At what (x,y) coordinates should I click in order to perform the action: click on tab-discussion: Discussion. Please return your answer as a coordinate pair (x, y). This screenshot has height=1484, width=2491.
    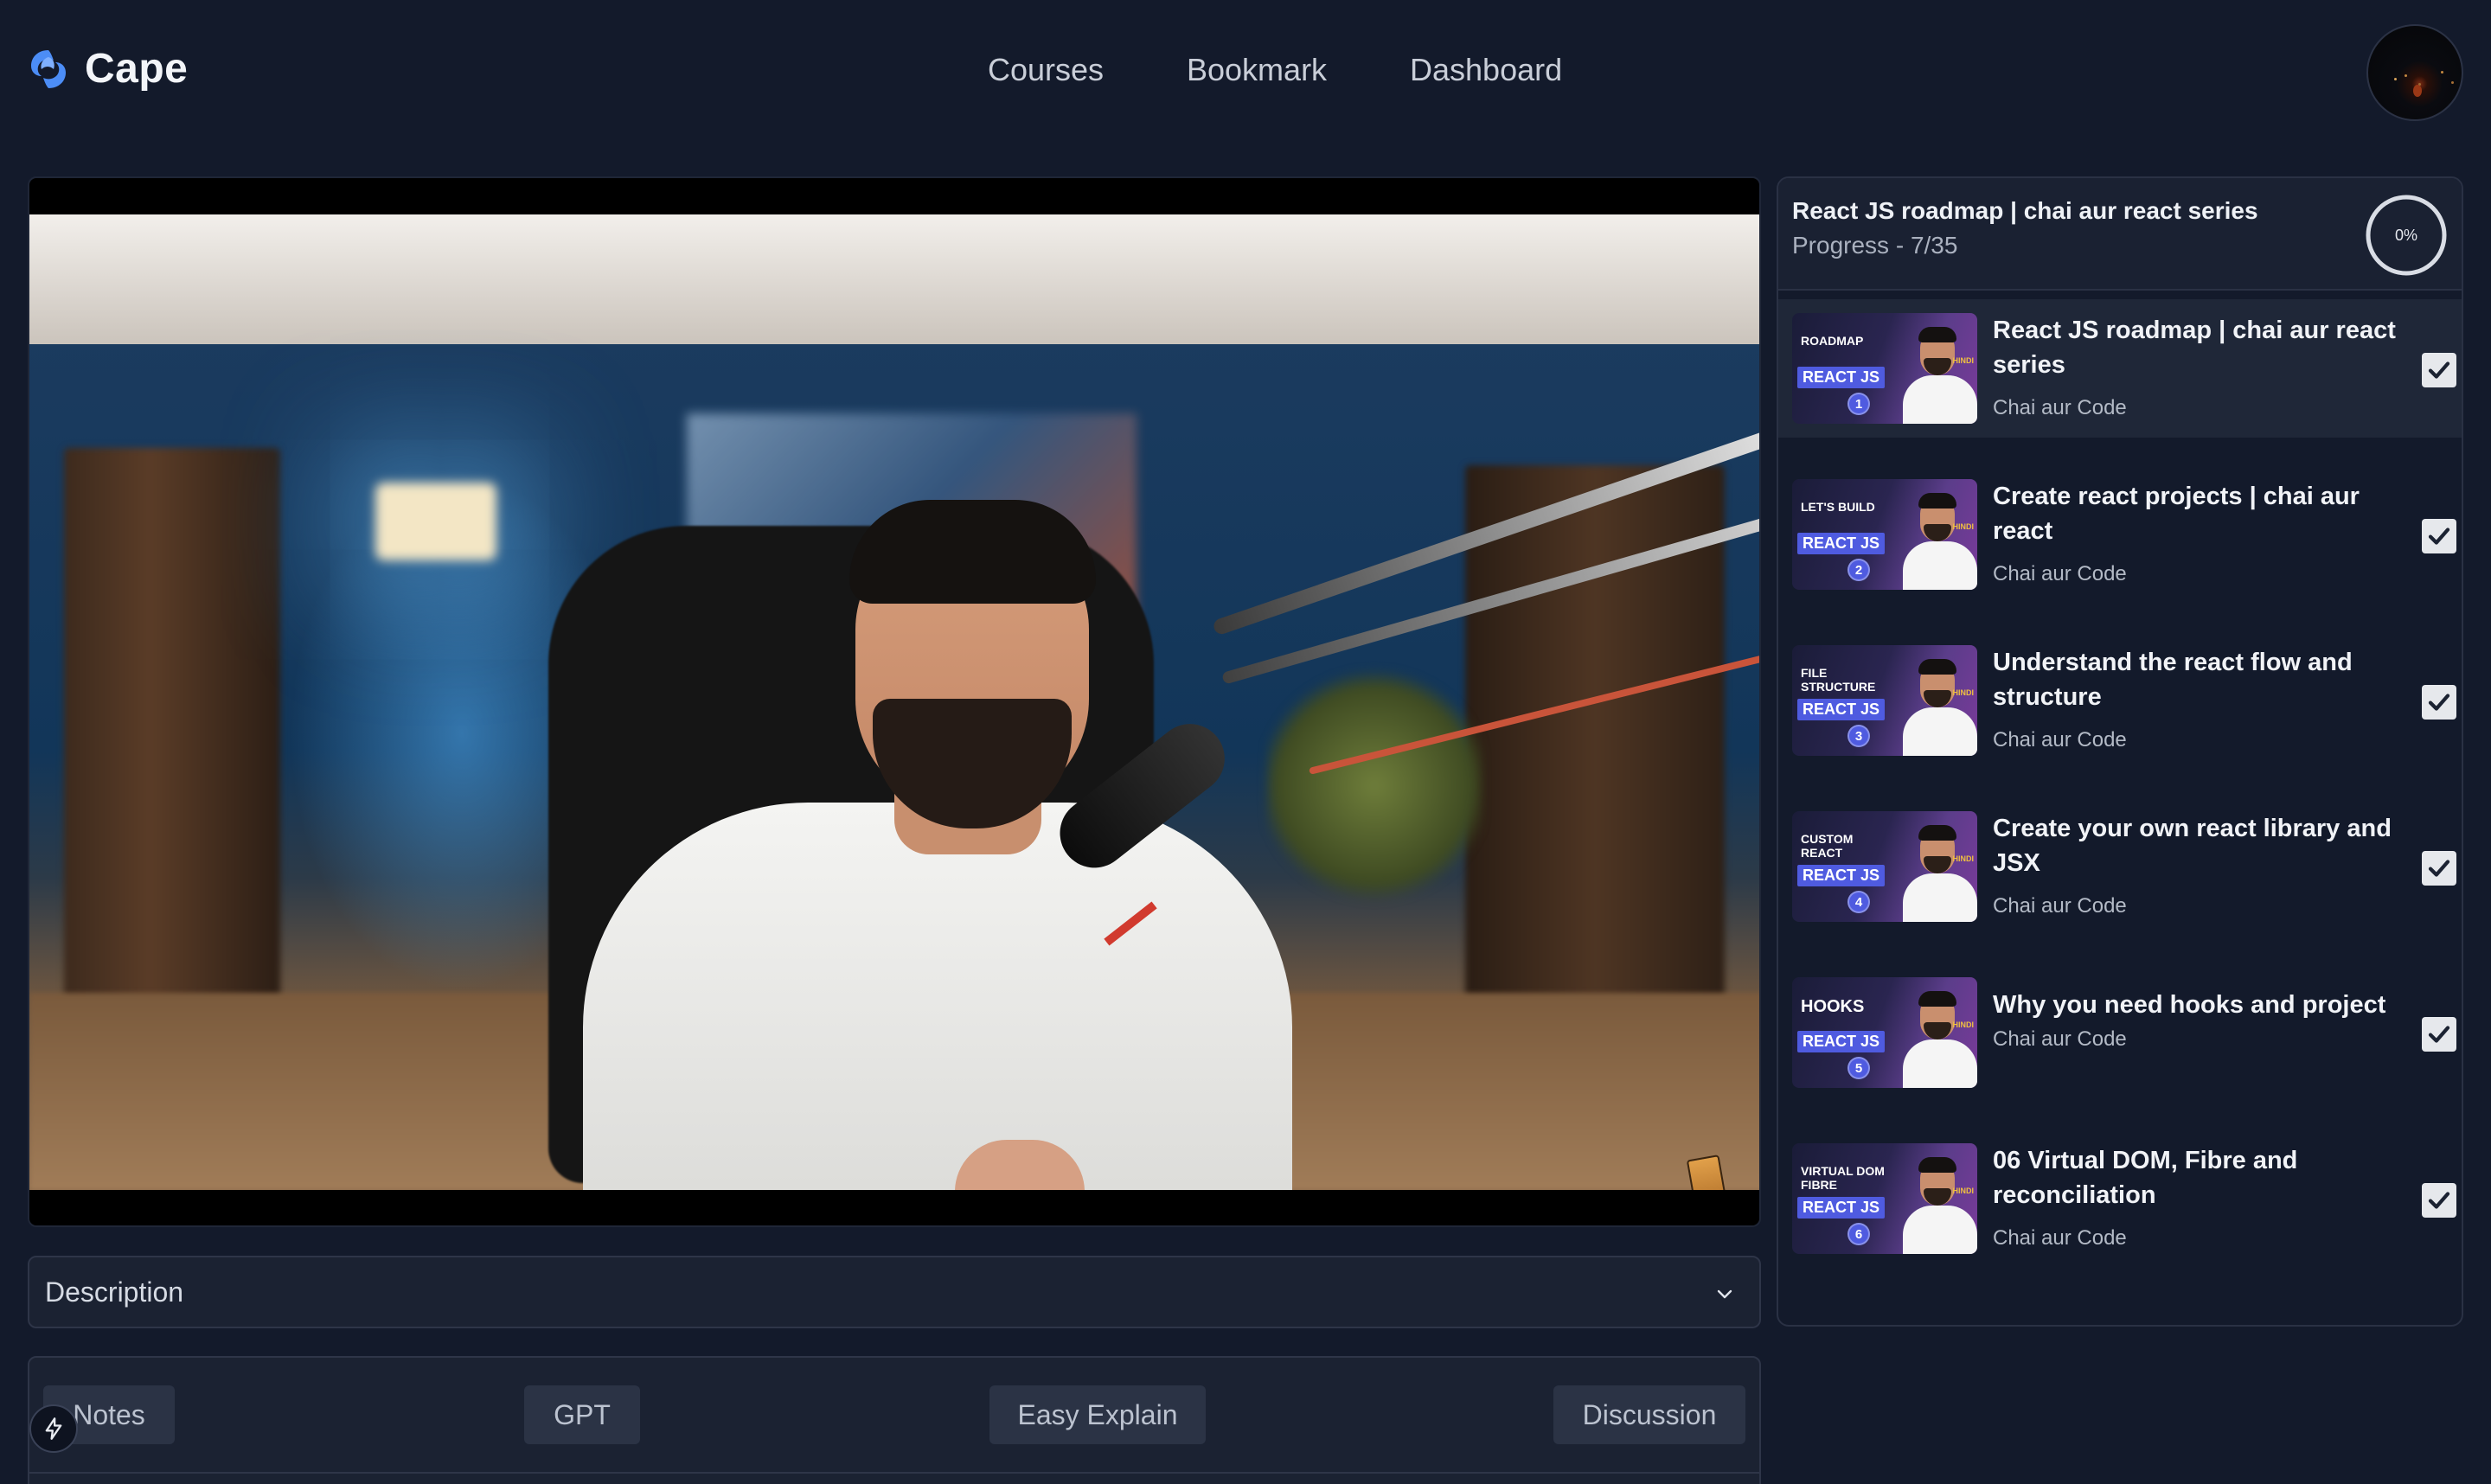
    Looking at the image, I should click on (1649, 1415).